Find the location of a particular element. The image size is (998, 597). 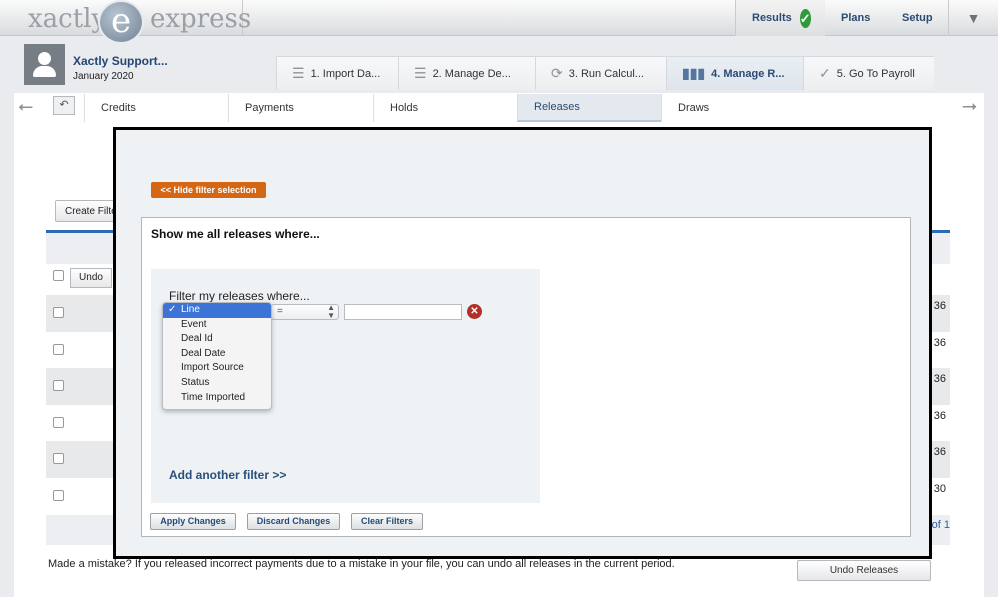

arrow-left-icon: ⭠ is located at coordinates (25, 107).